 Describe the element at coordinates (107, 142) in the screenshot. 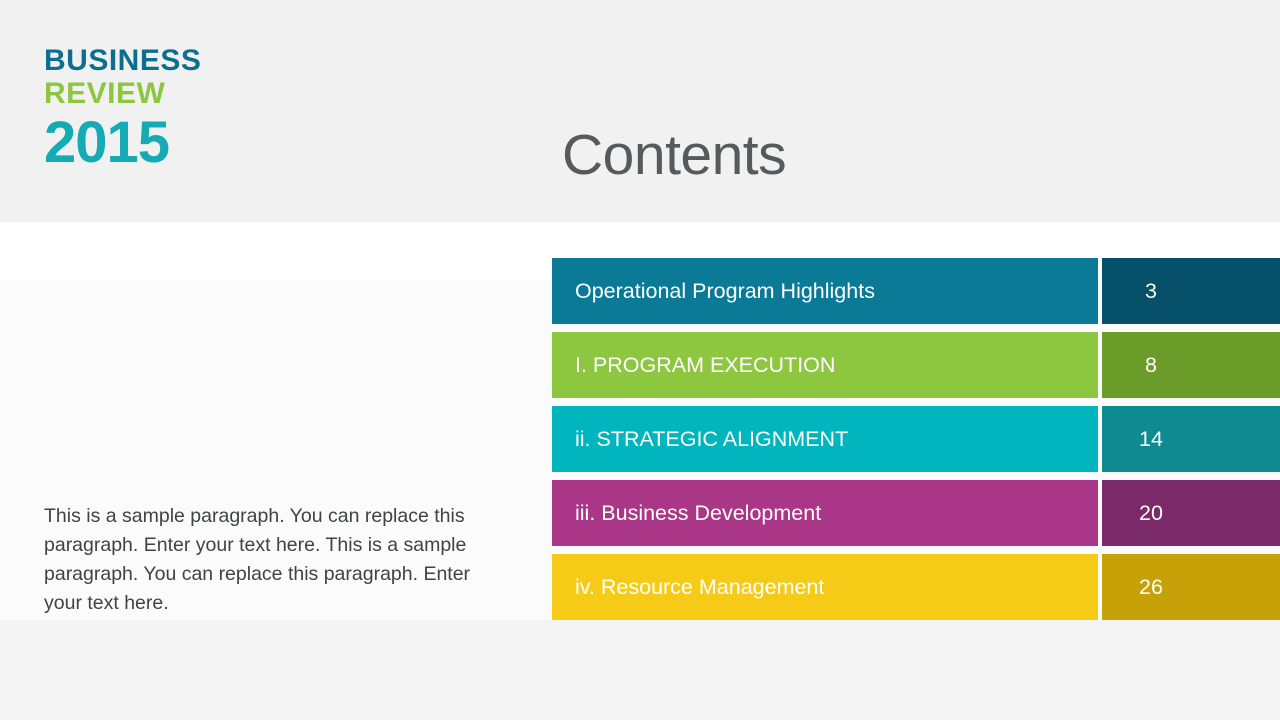

I see `logo-year: 2015` at that location.